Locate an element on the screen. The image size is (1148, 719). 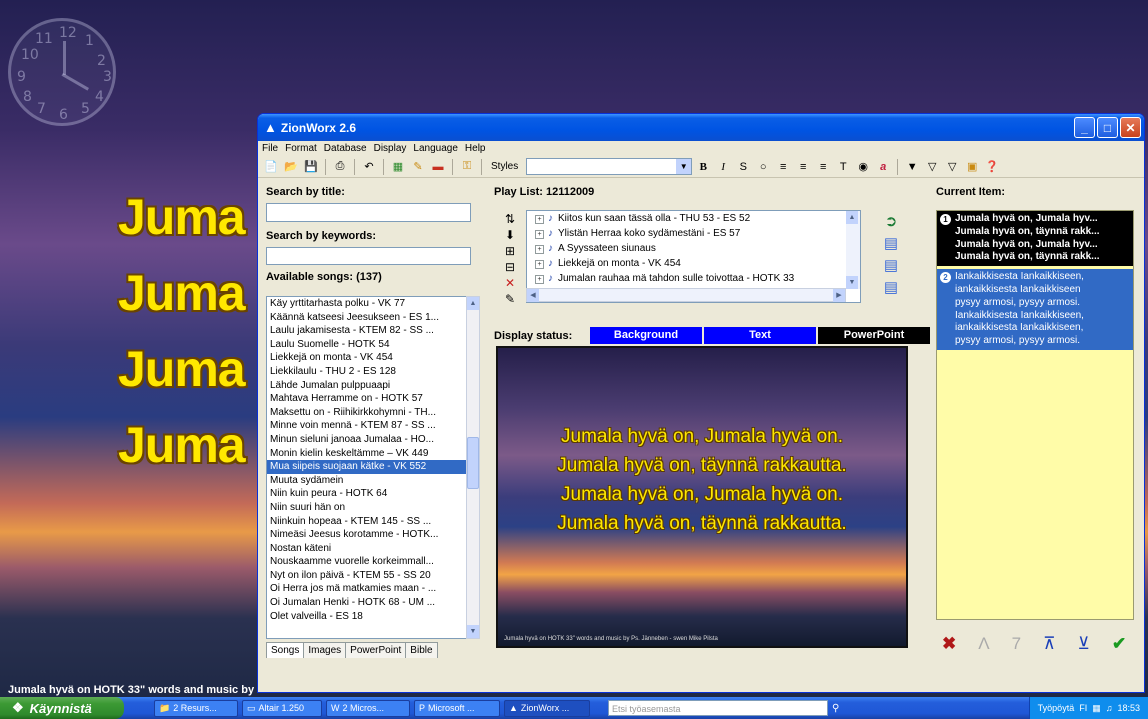
text-status-button: Text is located at coordinates (760, 335).